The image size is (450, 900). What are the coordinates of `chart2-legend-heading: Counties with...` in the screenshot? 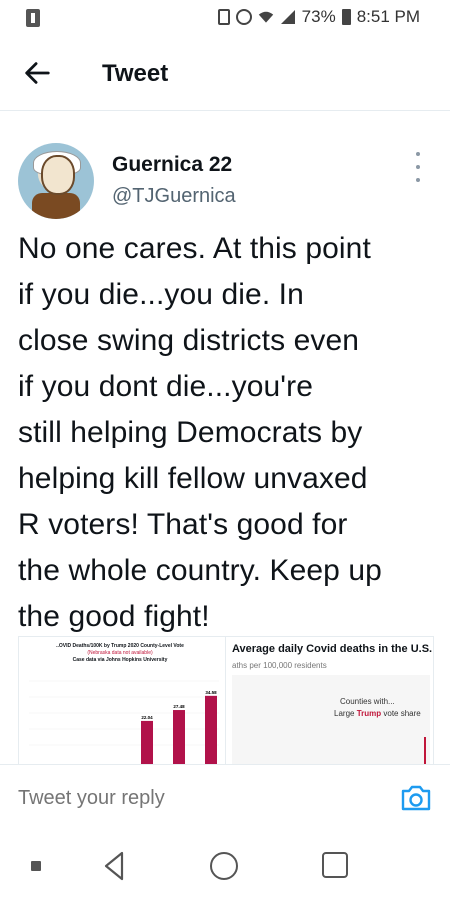 It's located at (367, 701).